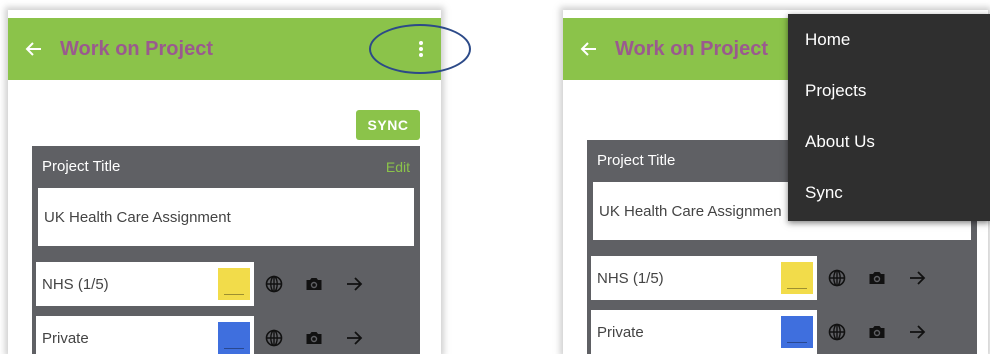 This screenshot has width=990, height=354. Describe the element at coordinates (889, 90) in the screenshot. I see `menu-item-projects: Projects` at that location.